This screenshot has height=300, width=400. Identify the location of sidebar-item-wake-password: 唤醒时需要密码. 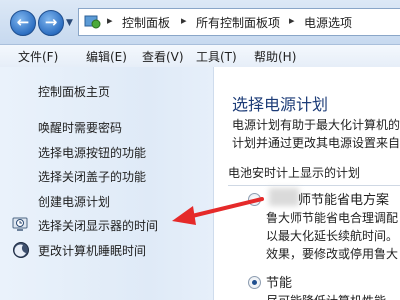
(80, 127).